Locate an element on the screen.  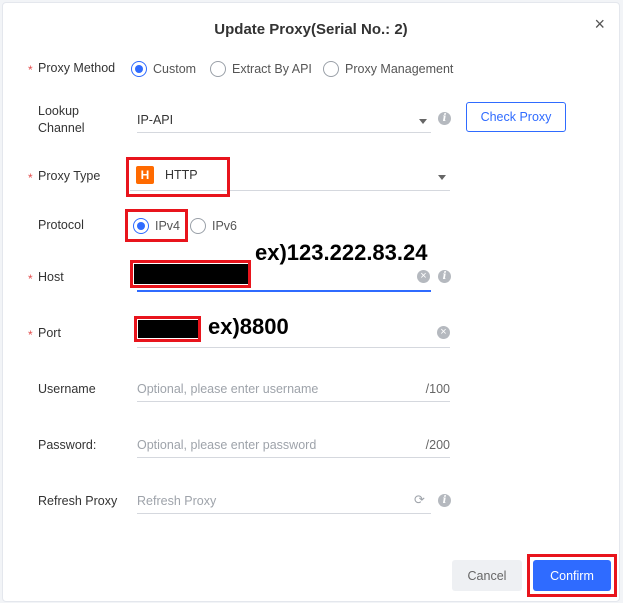
username-counter: /100 is located at coordinates (437, 389).